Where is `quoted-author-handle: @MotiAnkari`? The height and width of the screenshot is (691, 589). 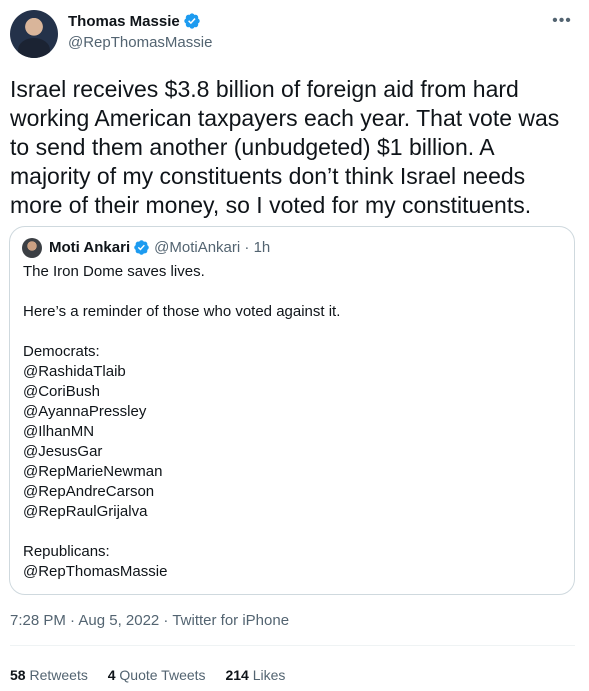
quoted-author-handle: @MotiAnkari is located at coordinates (197, 247).